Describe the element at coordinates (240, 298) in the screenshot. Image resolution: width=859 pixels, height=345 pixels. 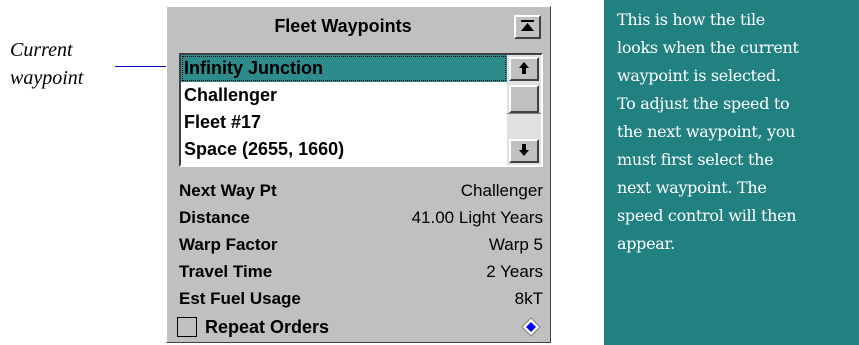
I see `stat-label: Est Fuel Usage` at that location.